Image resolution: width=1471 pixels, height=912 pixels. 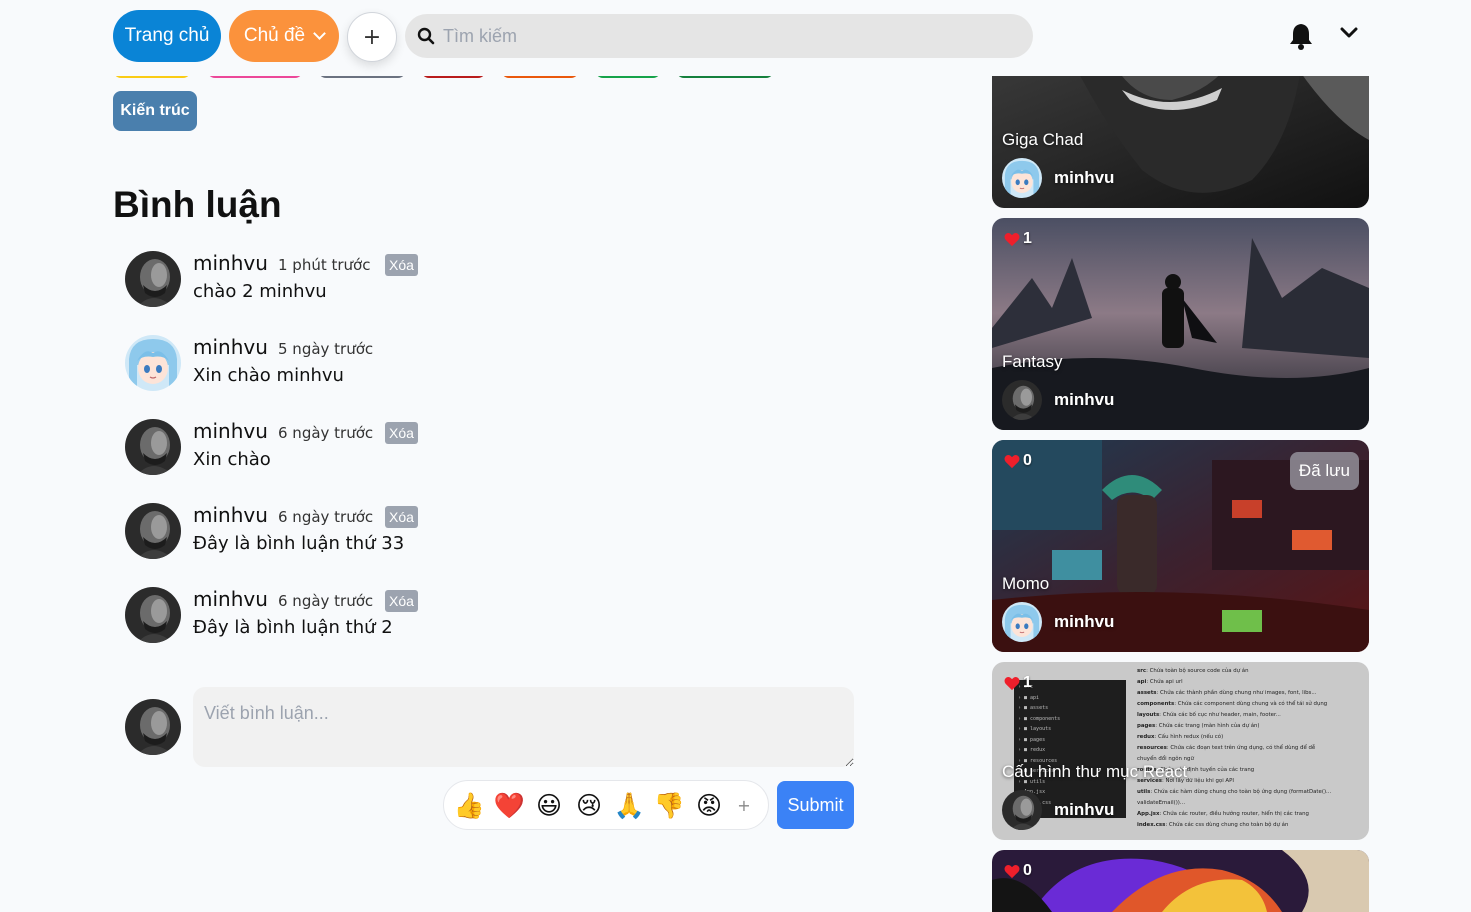 I want to click on top-navbar: Trang chủ Chủ đề +, so click(x=735, y=38).